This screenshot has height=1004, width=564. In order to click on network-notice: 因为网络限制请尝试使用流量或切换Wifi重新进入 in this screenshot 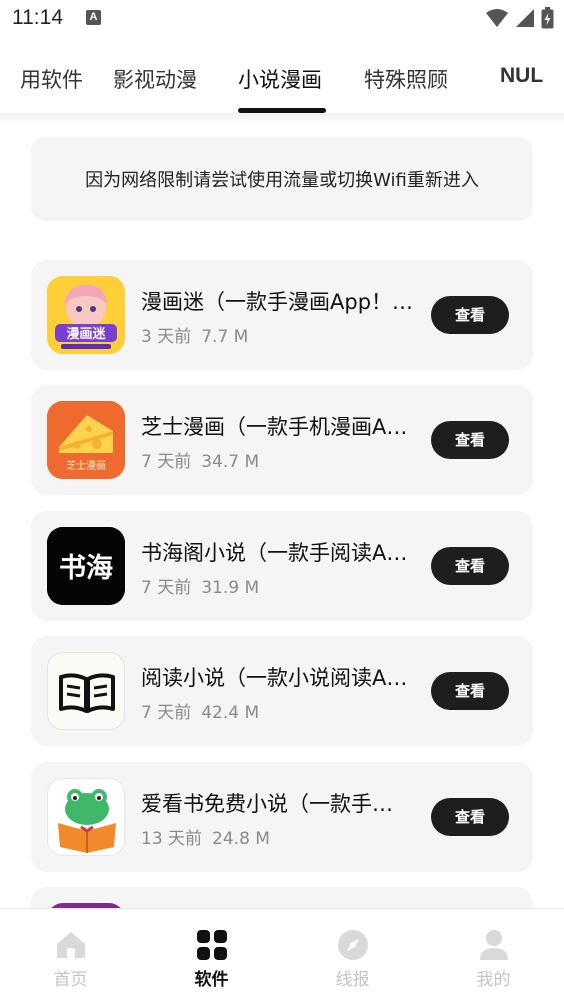, I will do `click(282, 179)`.